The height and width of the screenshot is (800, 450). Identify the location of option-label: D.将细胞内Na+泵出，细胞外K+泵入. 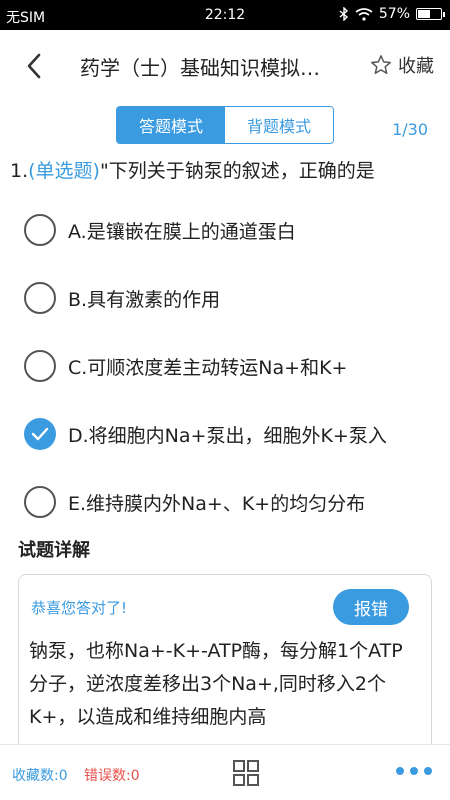
(227, 435).